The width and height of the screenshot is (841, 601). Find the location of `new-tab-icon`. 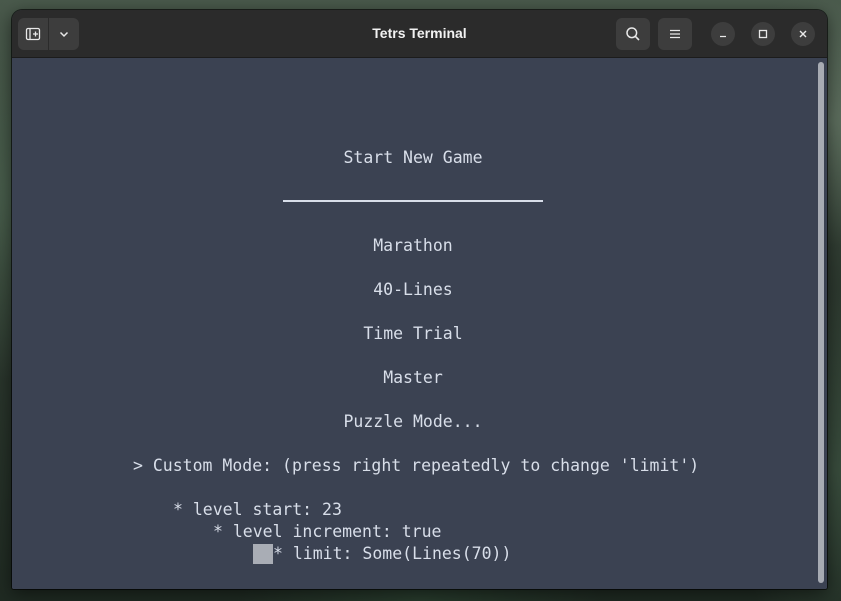

new-tab-icon is located at coordinates (33, 34).